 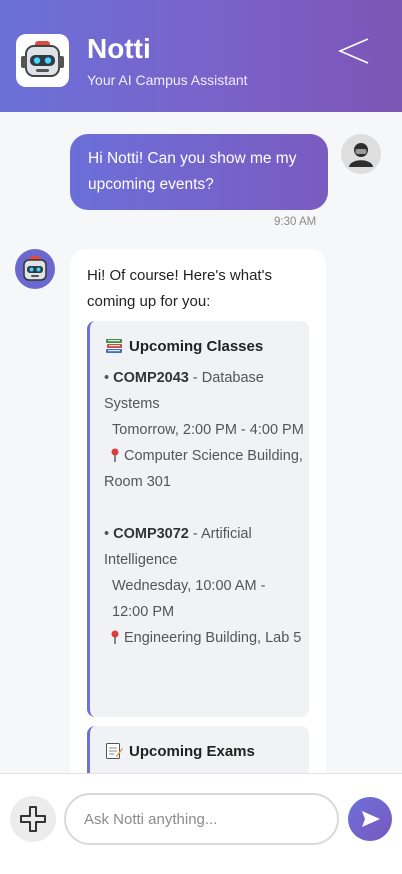 What do you see at coordinates (151, 378) in the screenshot?
I see `class-code: COMP2043` at bounding box center [151, 378].